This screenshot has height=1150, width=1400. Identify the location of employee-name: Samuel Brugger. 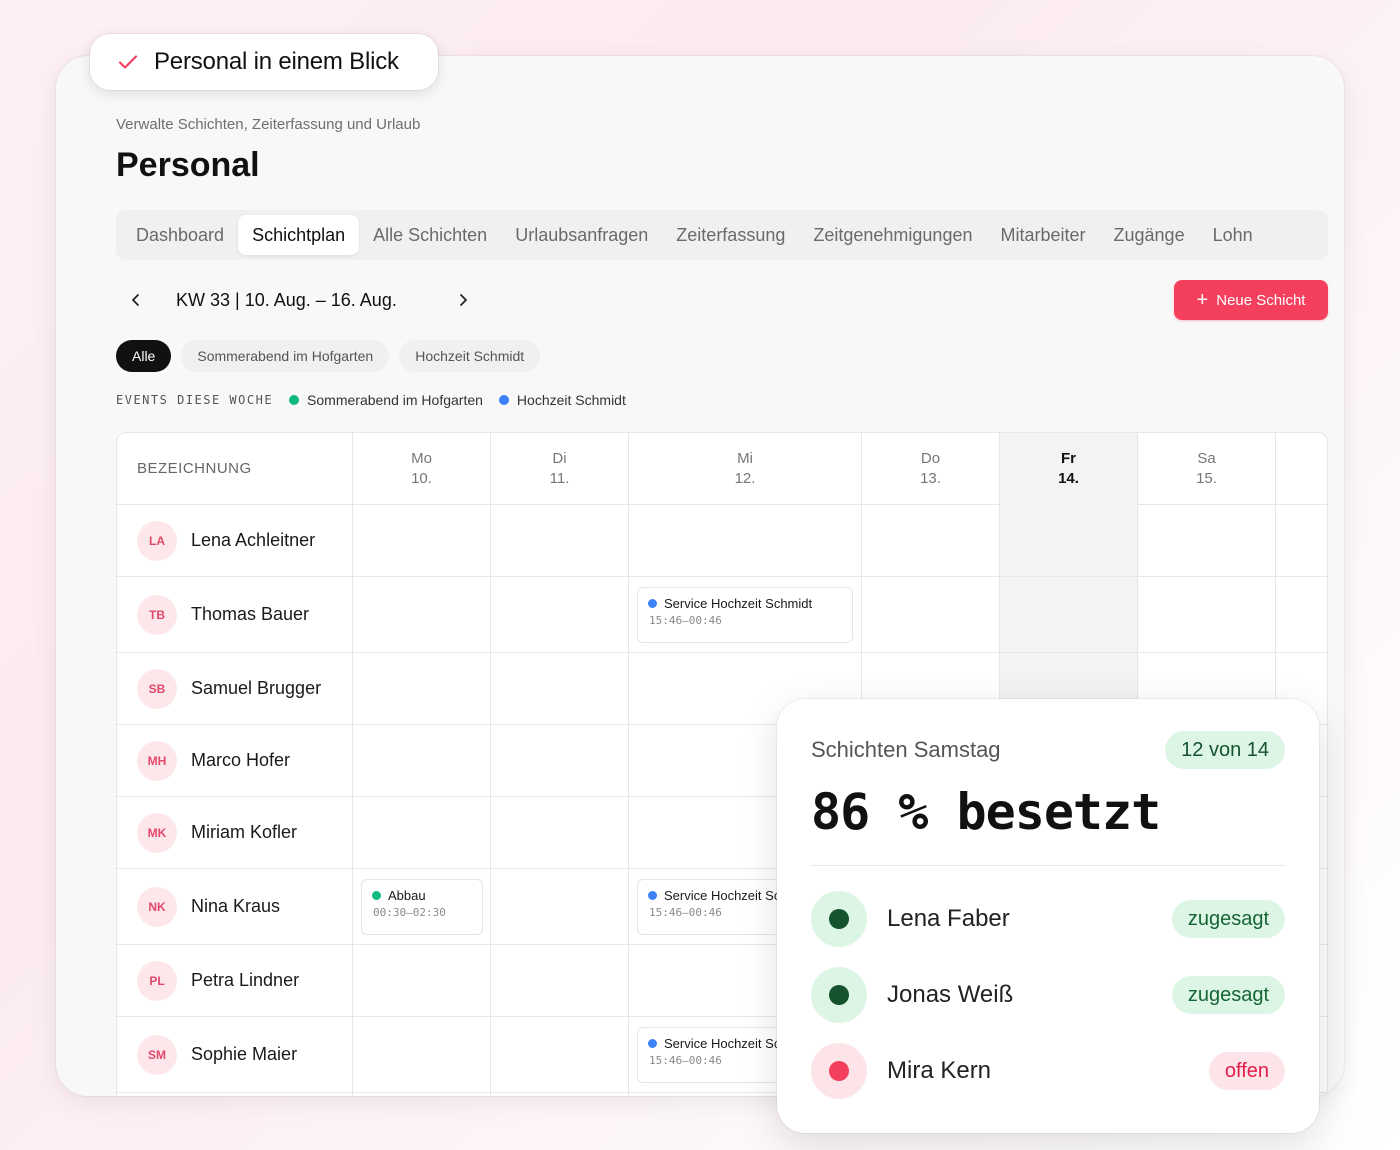
(256, 688).